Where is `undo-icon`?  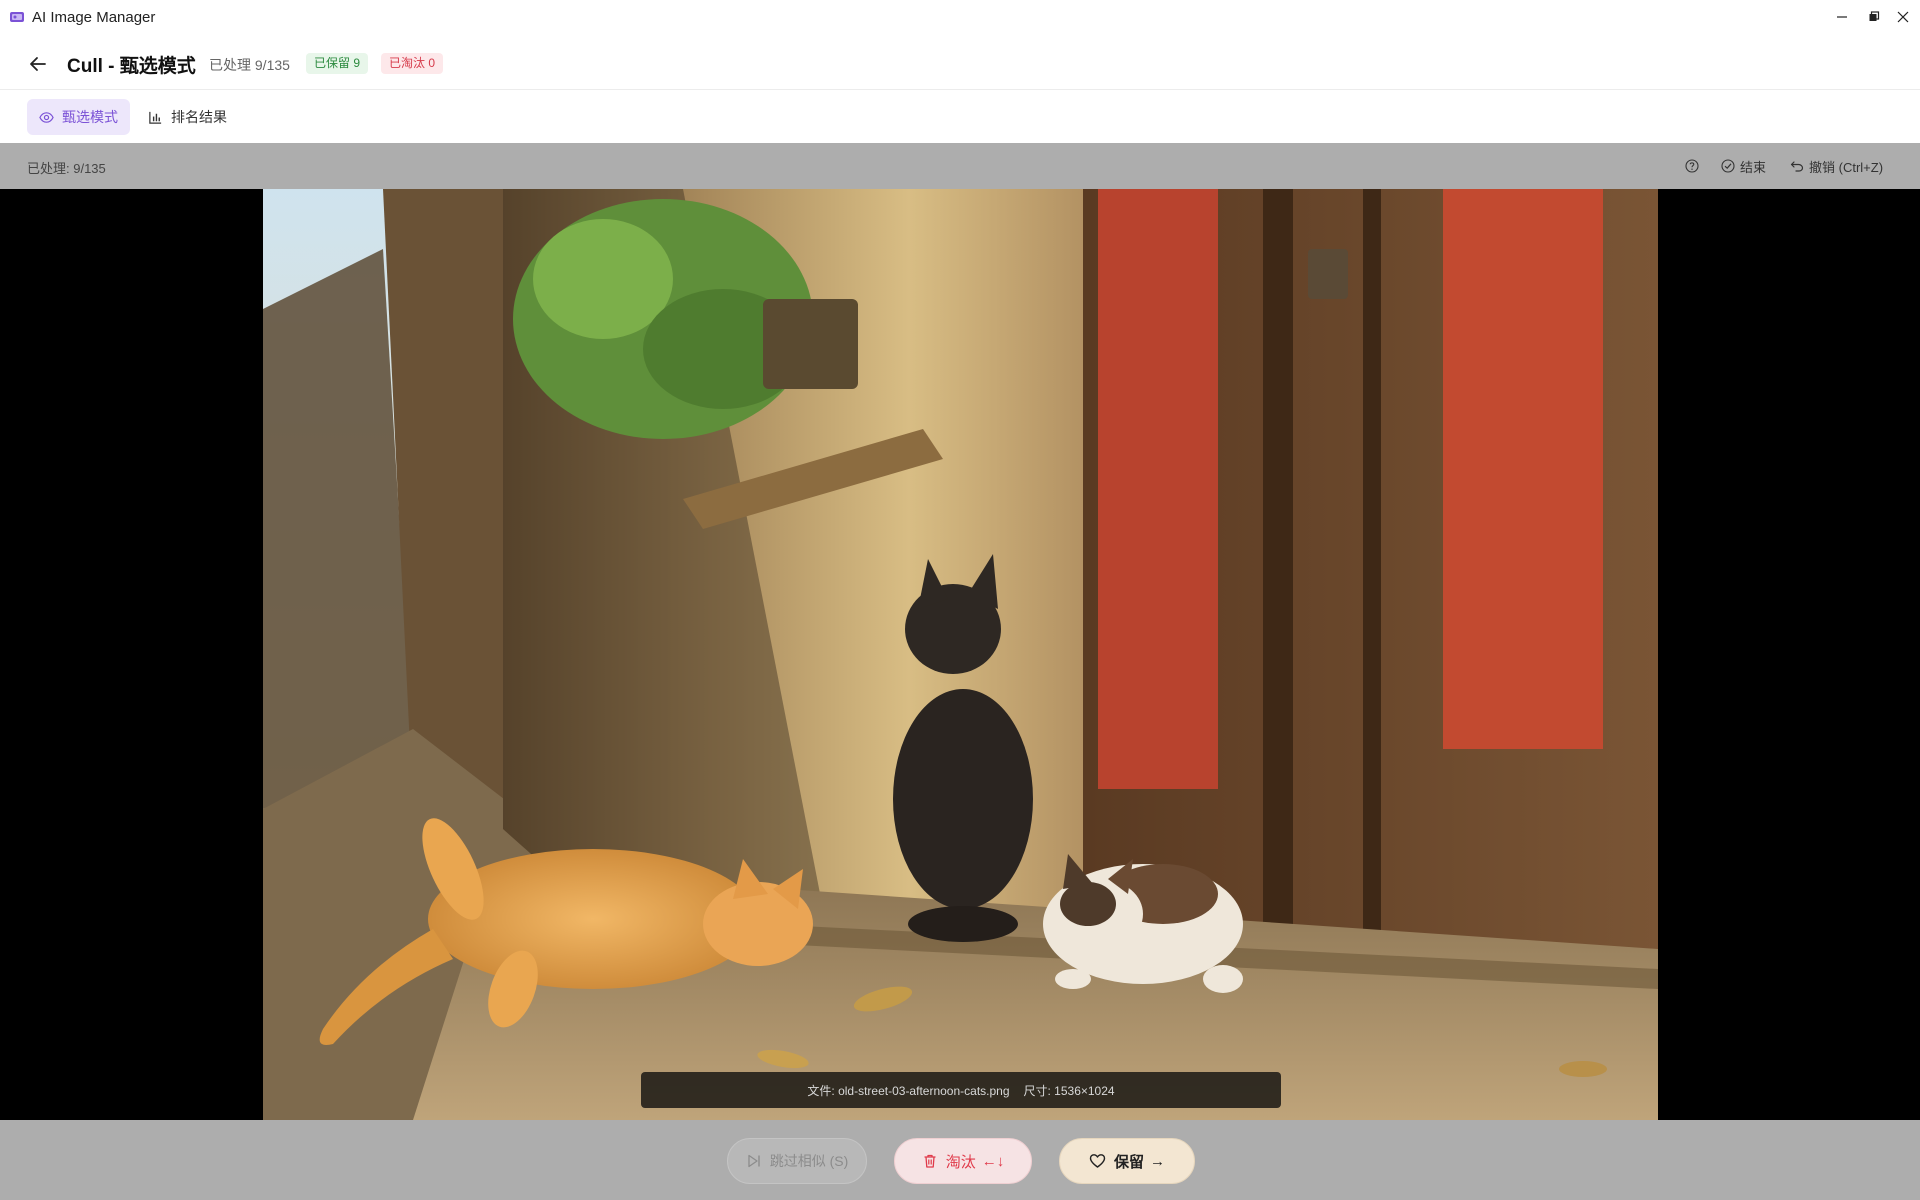 undo-icon is located at coordinates (1797, 166).